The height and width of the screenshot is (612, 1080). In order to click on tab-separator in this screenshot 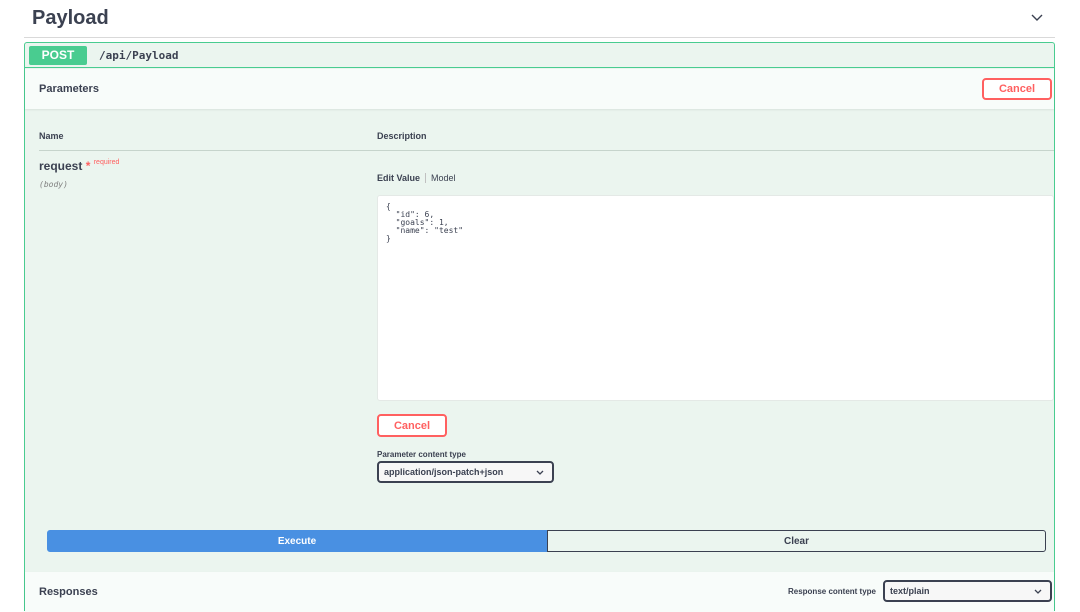, I will do `click(426, 178)`.